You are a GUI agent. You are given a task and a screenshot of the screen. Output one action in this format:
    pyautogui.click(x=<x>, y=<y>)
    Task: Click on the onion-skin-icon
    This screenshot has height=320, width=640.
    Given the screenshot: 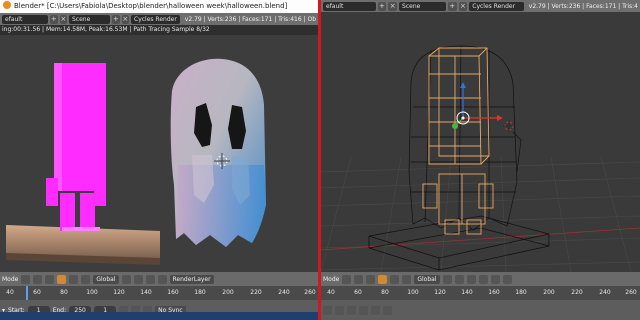 What is the action you would take?
    pyautogui.click(x=495, y=279)
    